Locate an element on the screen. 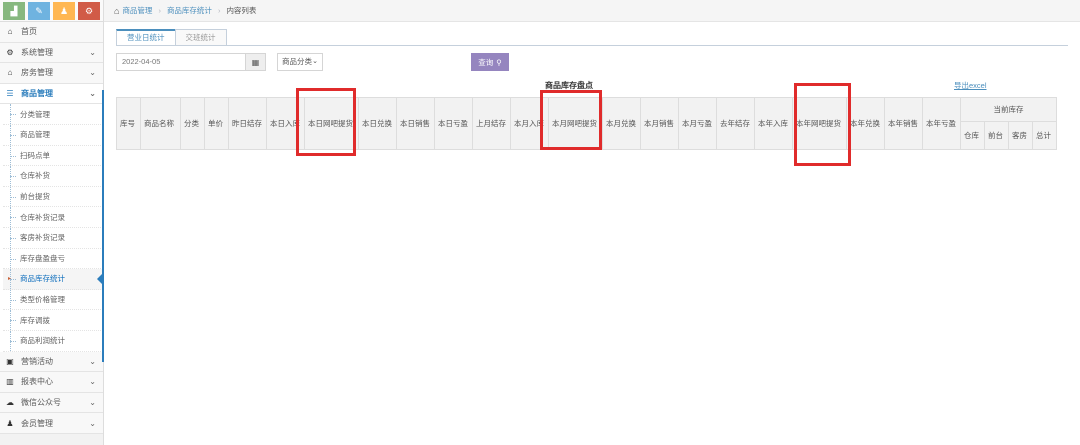  bank-icon: ⌂ is located at coordinates (10, 73).